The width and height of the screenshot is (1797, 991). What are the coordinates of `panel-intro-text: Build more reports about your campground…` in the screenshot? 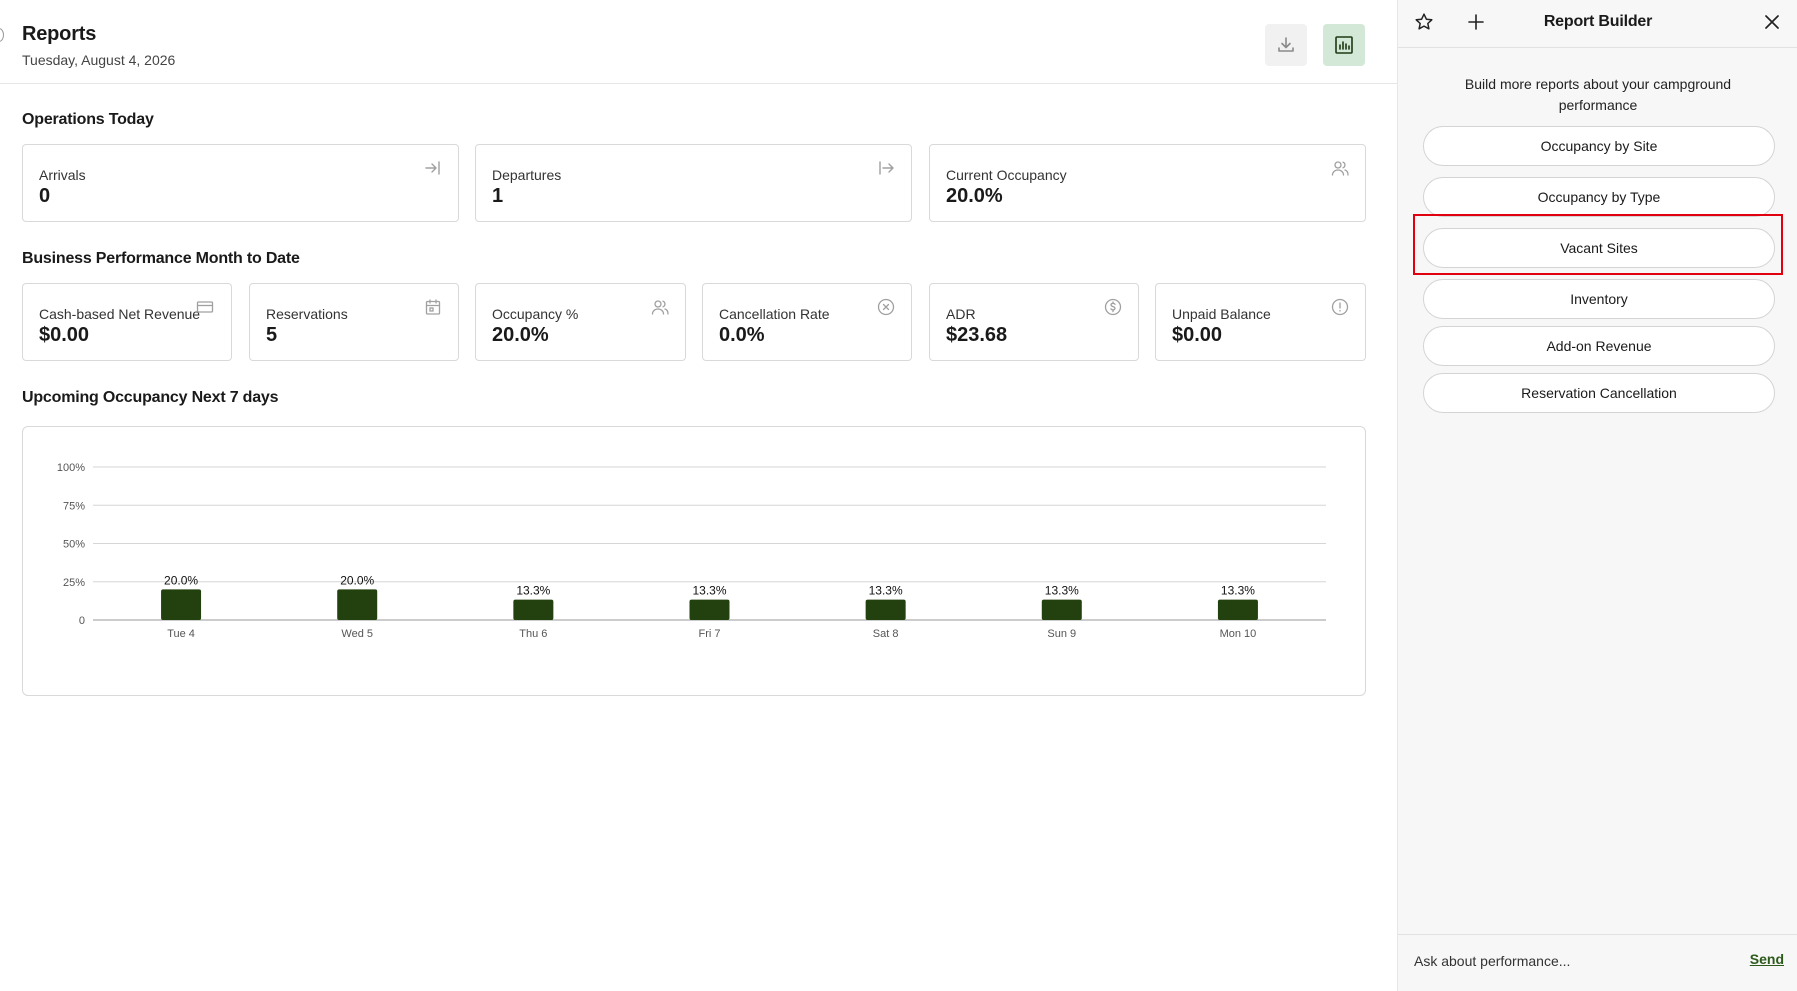 It's located at (1598, 94).